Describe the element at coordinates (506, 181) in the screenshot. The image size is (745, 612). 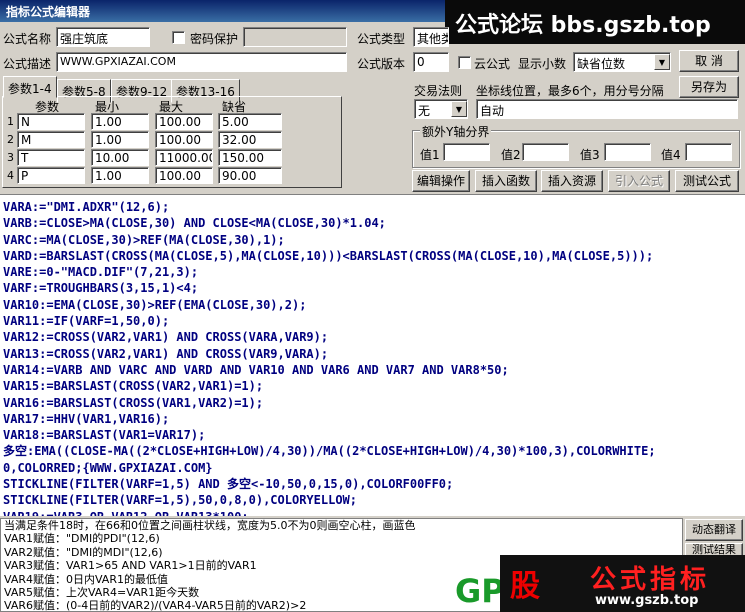
I see `insert-function-button: 插入函数` at that location.